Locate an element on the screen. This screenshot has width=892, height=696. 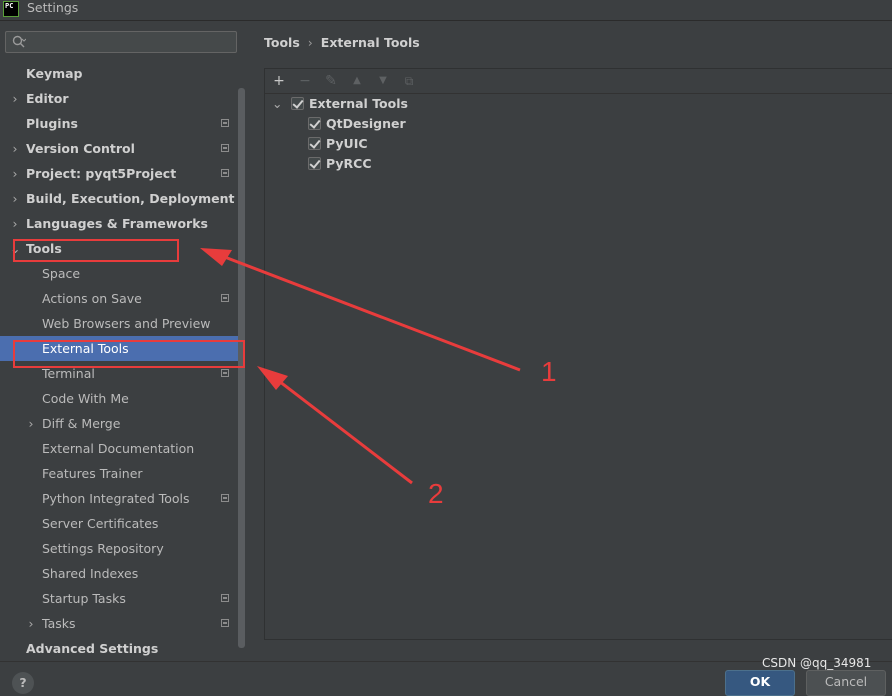
sidebar-item-label: External Documentation is located at coordinates (118, 448).